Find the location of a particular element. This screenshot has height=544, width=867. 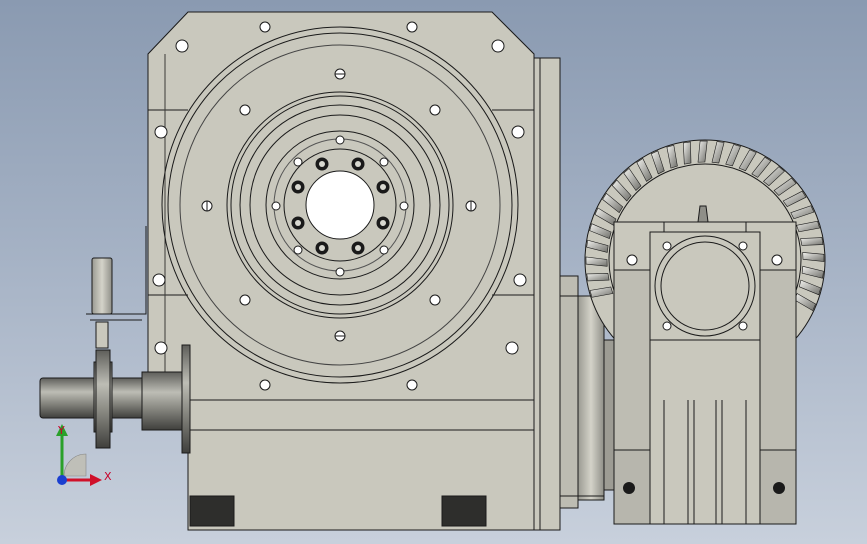

housing-foot-left is located at coordinates (212, 511).